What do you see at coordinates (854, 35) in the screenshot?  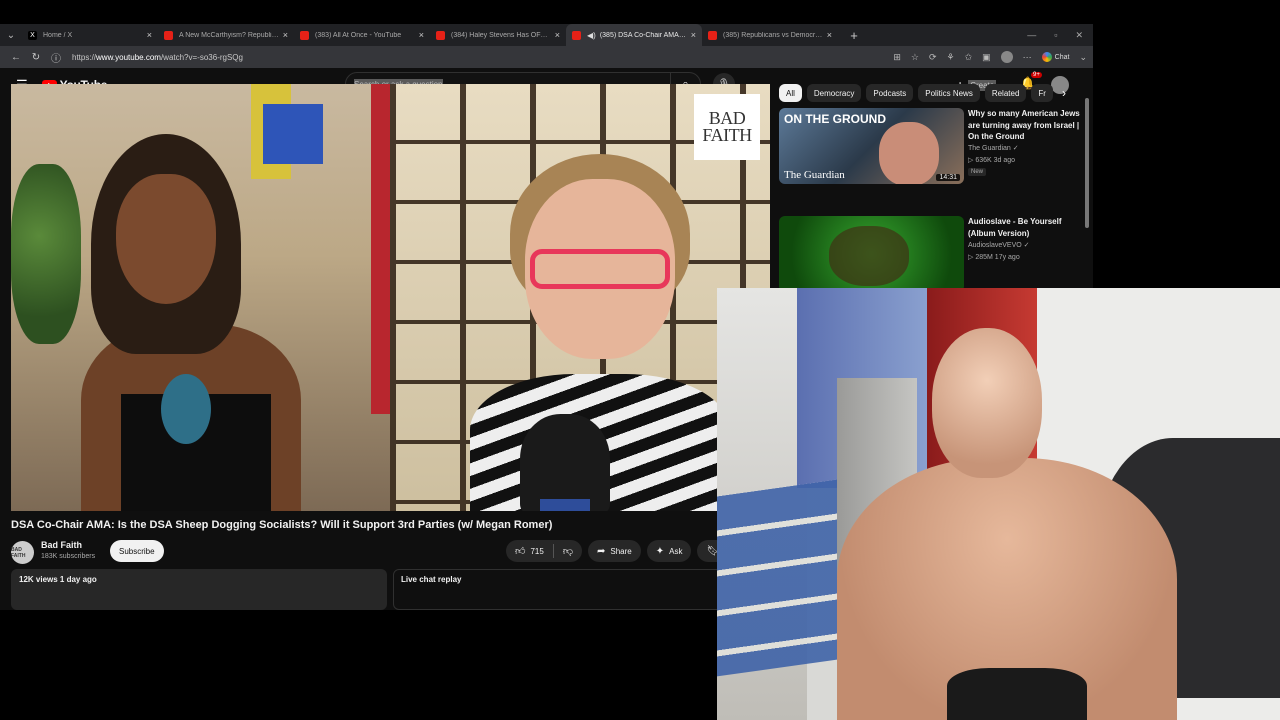 I see `new-tab-button: +` at bounding box center [854, 35].